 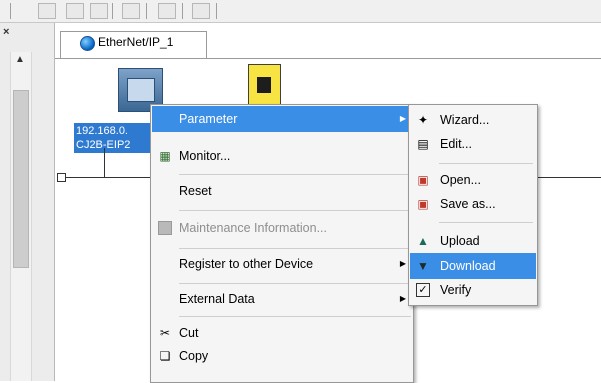 What do you see at coordinates (165, 228) in the screenshot?
I see `maintenance-icon` at bounding box center [165, 228].